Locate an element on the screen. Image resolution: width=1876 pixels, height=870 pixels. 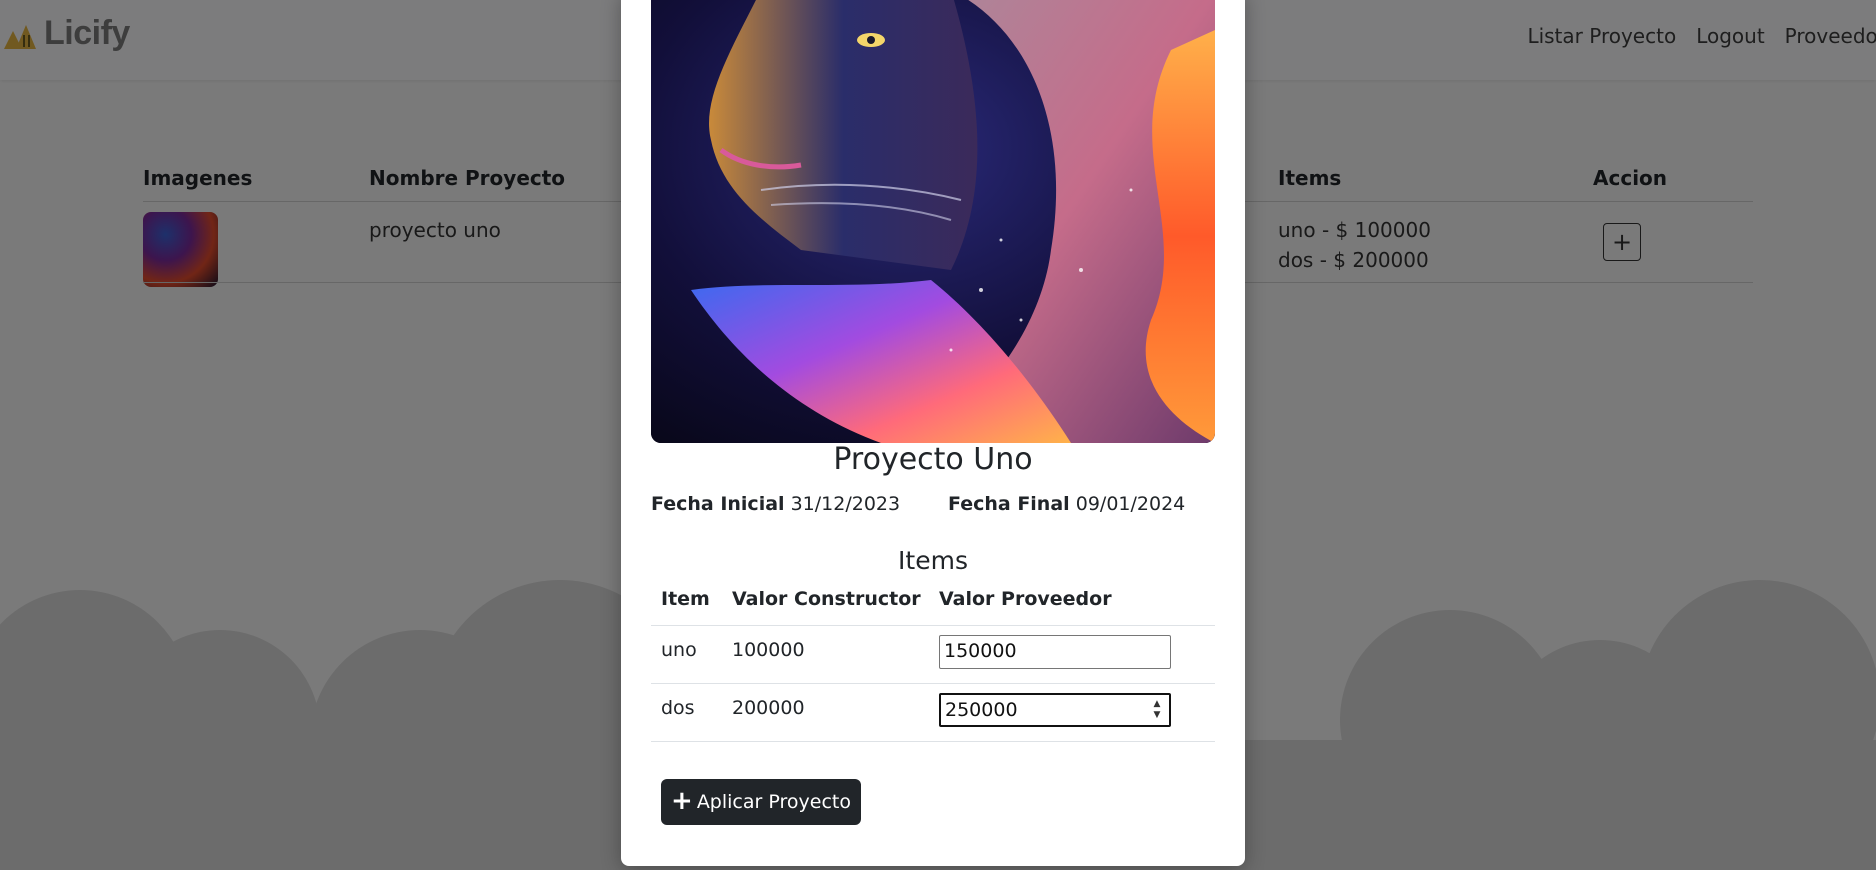
number-spinner: ▲ ▼ is located at coordinates (1157, 710).